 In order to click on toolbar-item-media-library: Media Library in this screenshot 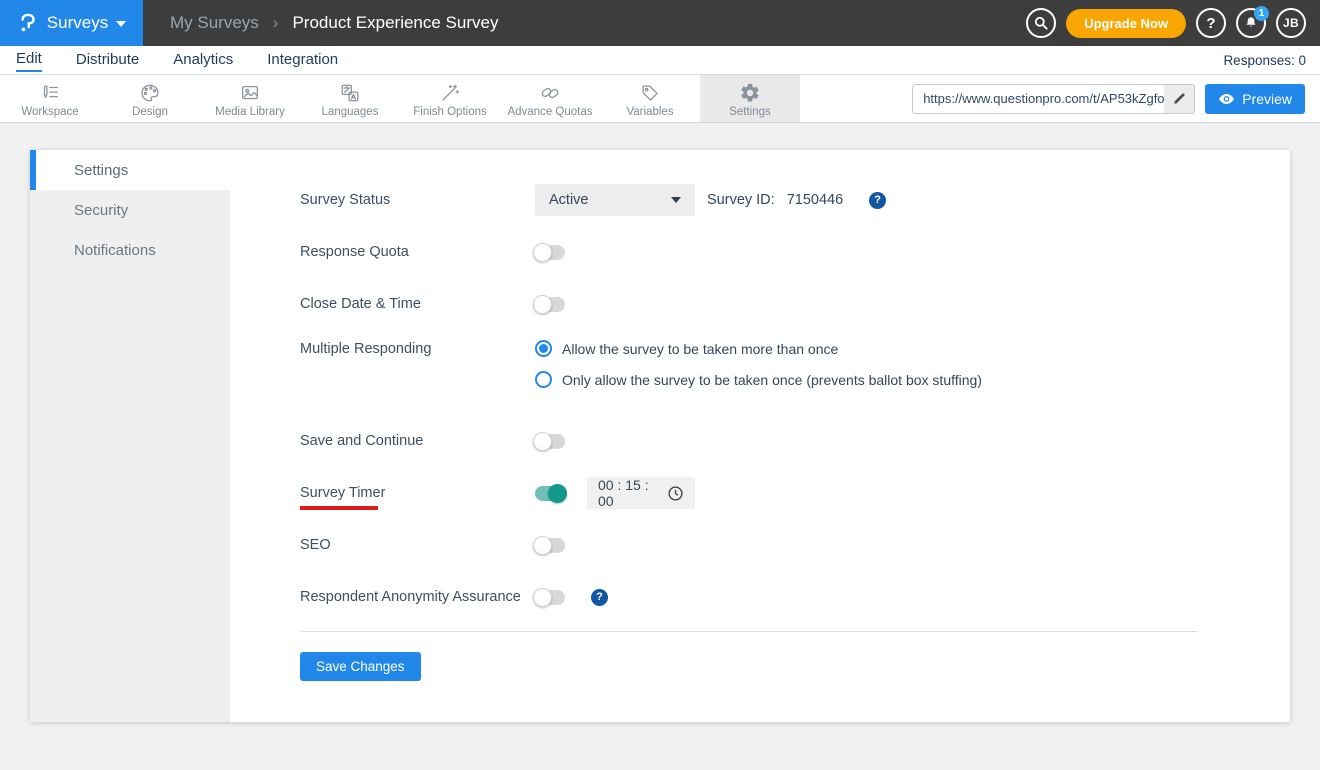, I will do `click(250, 98)`.